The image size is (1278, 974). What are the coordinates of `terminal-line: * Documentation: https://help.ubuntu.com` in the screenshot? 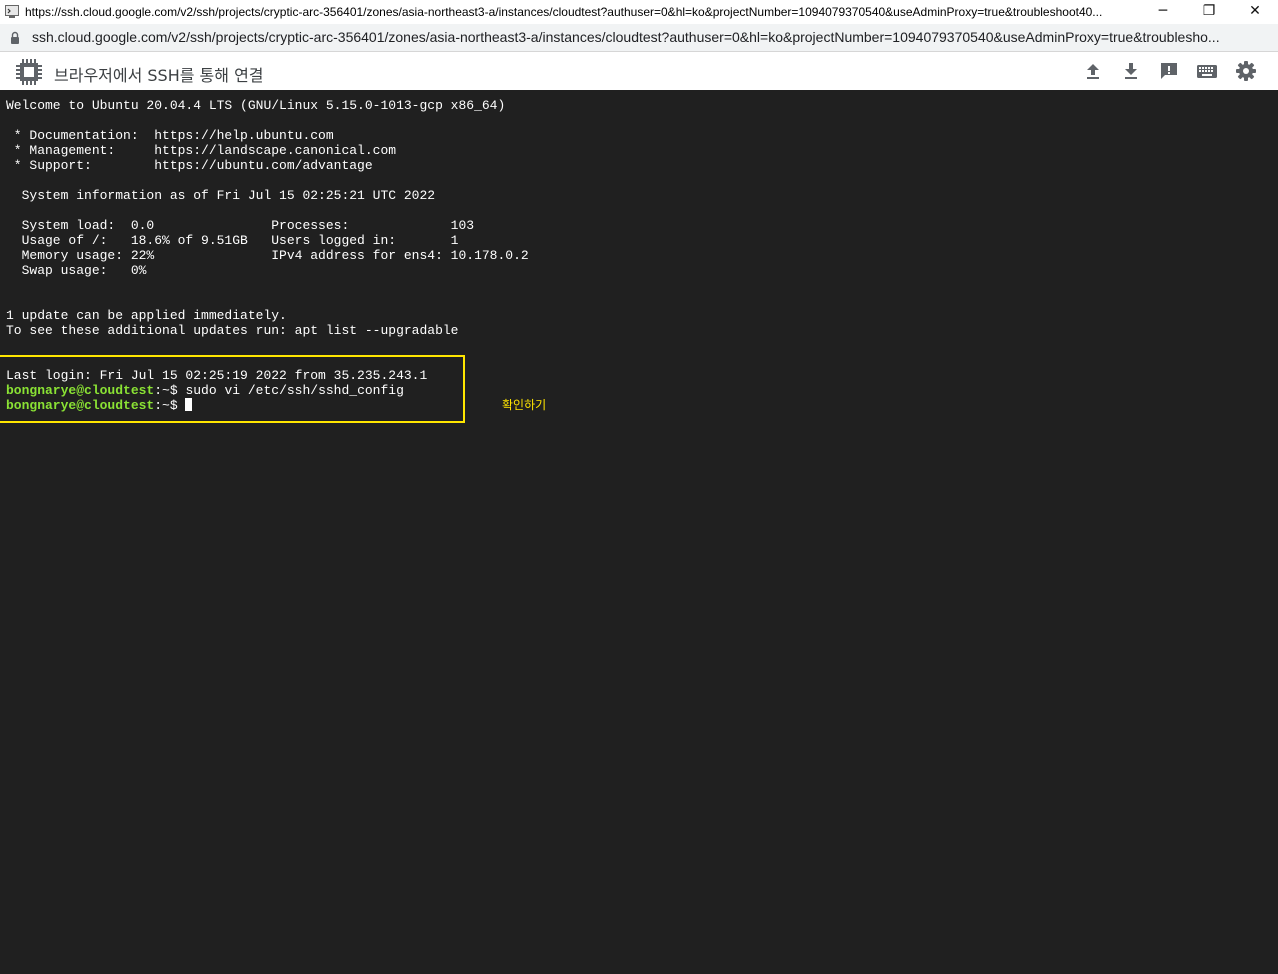 It's located at (170, 135).